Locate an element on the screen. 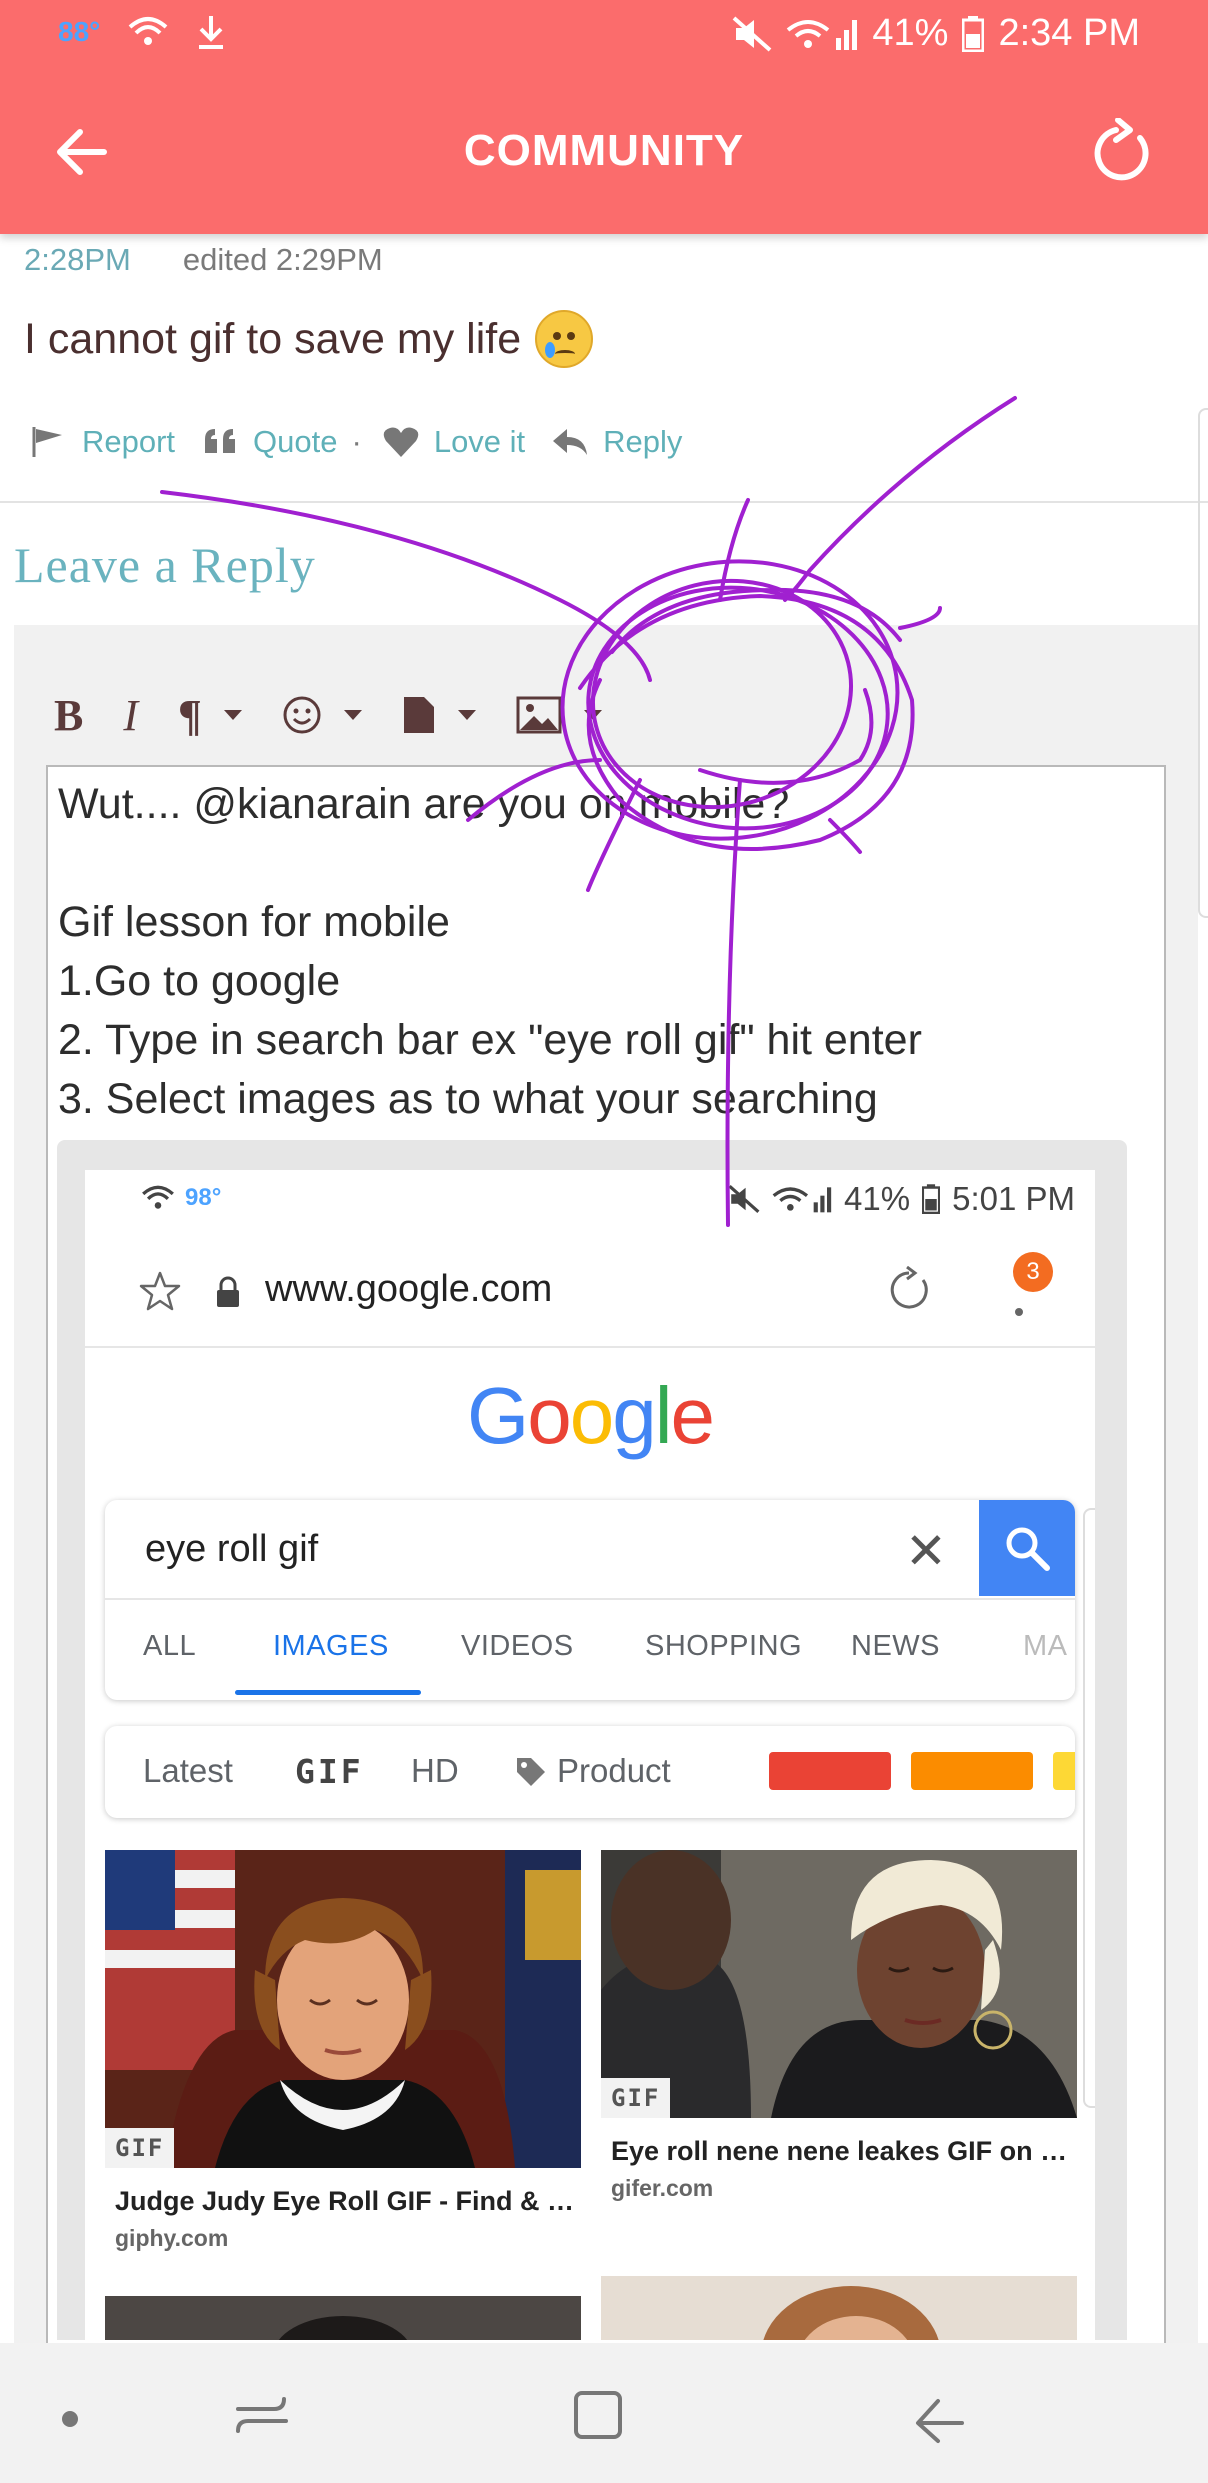 This screenshot has height=2483, width=1208. post-meta: 2:28PM edited 2:29PM is located at coordinates (203, 260).